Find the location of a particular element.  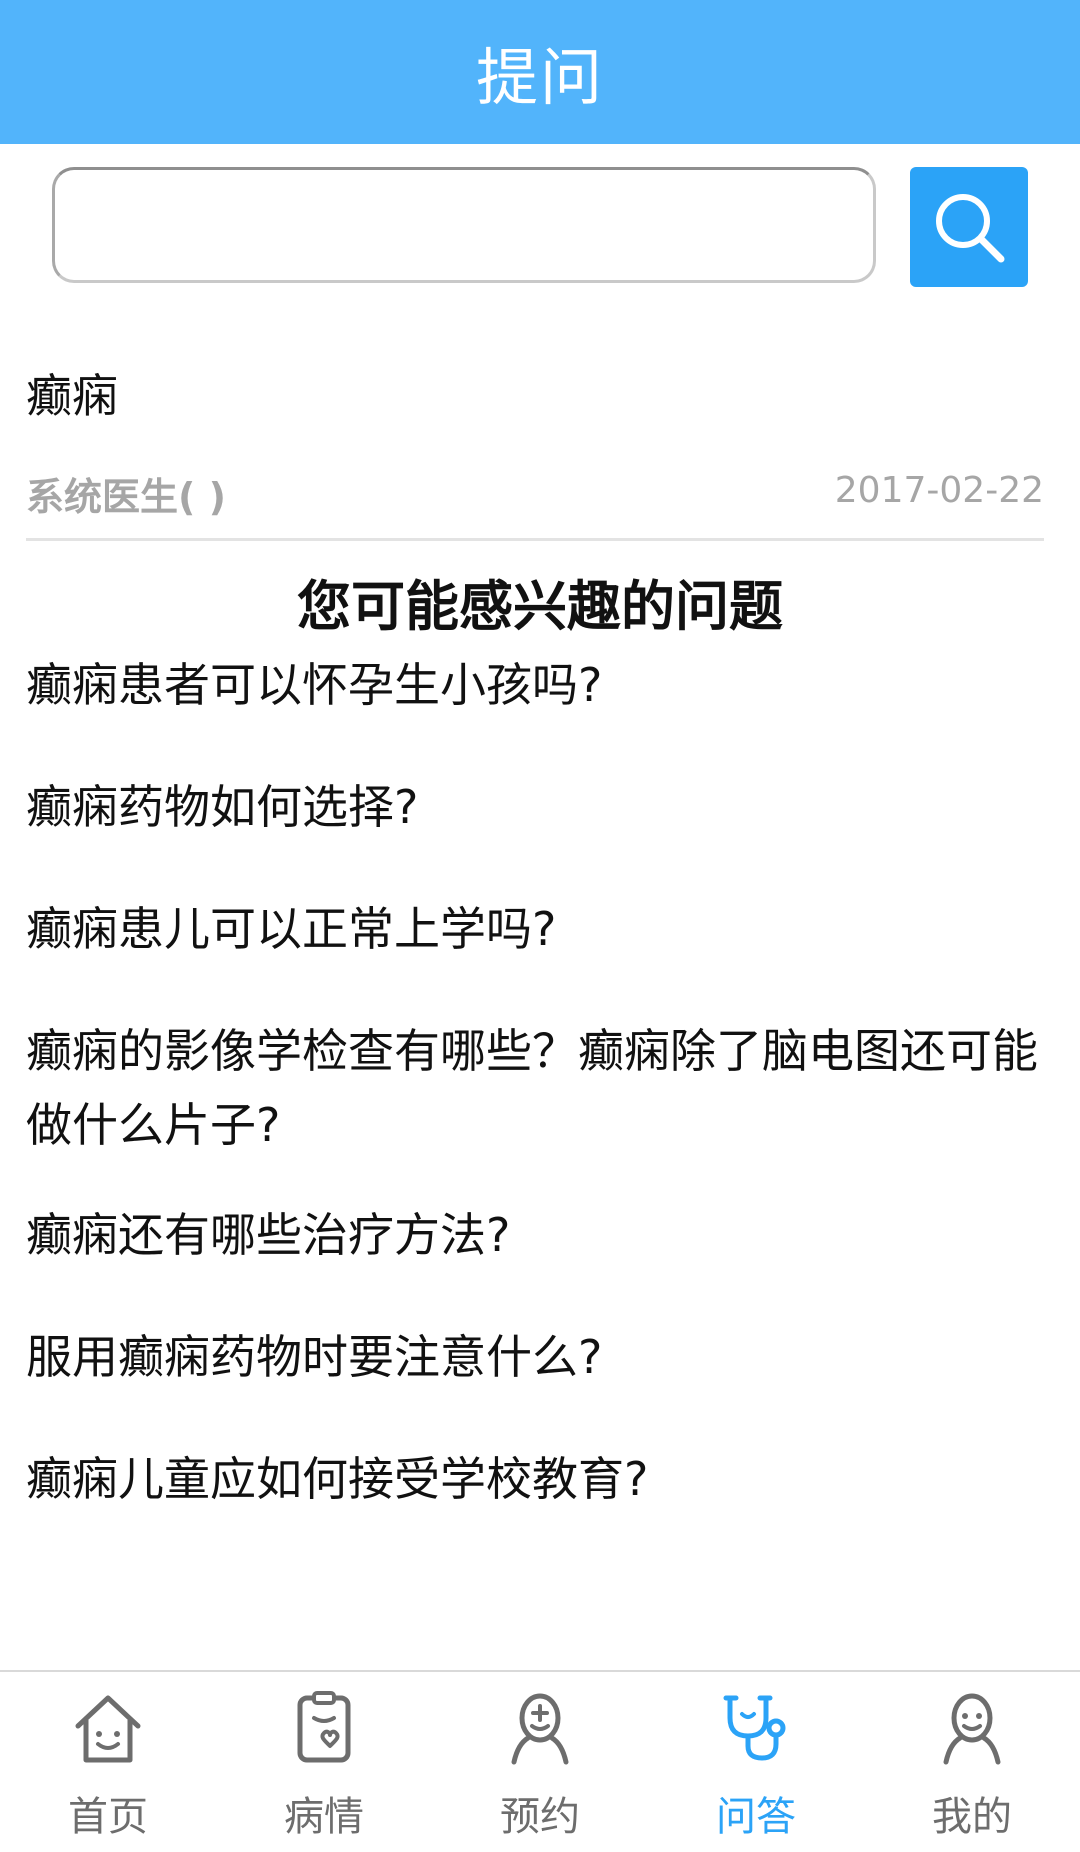

nav-item-appointment: 预约 is located at coordinates (540, 1762).